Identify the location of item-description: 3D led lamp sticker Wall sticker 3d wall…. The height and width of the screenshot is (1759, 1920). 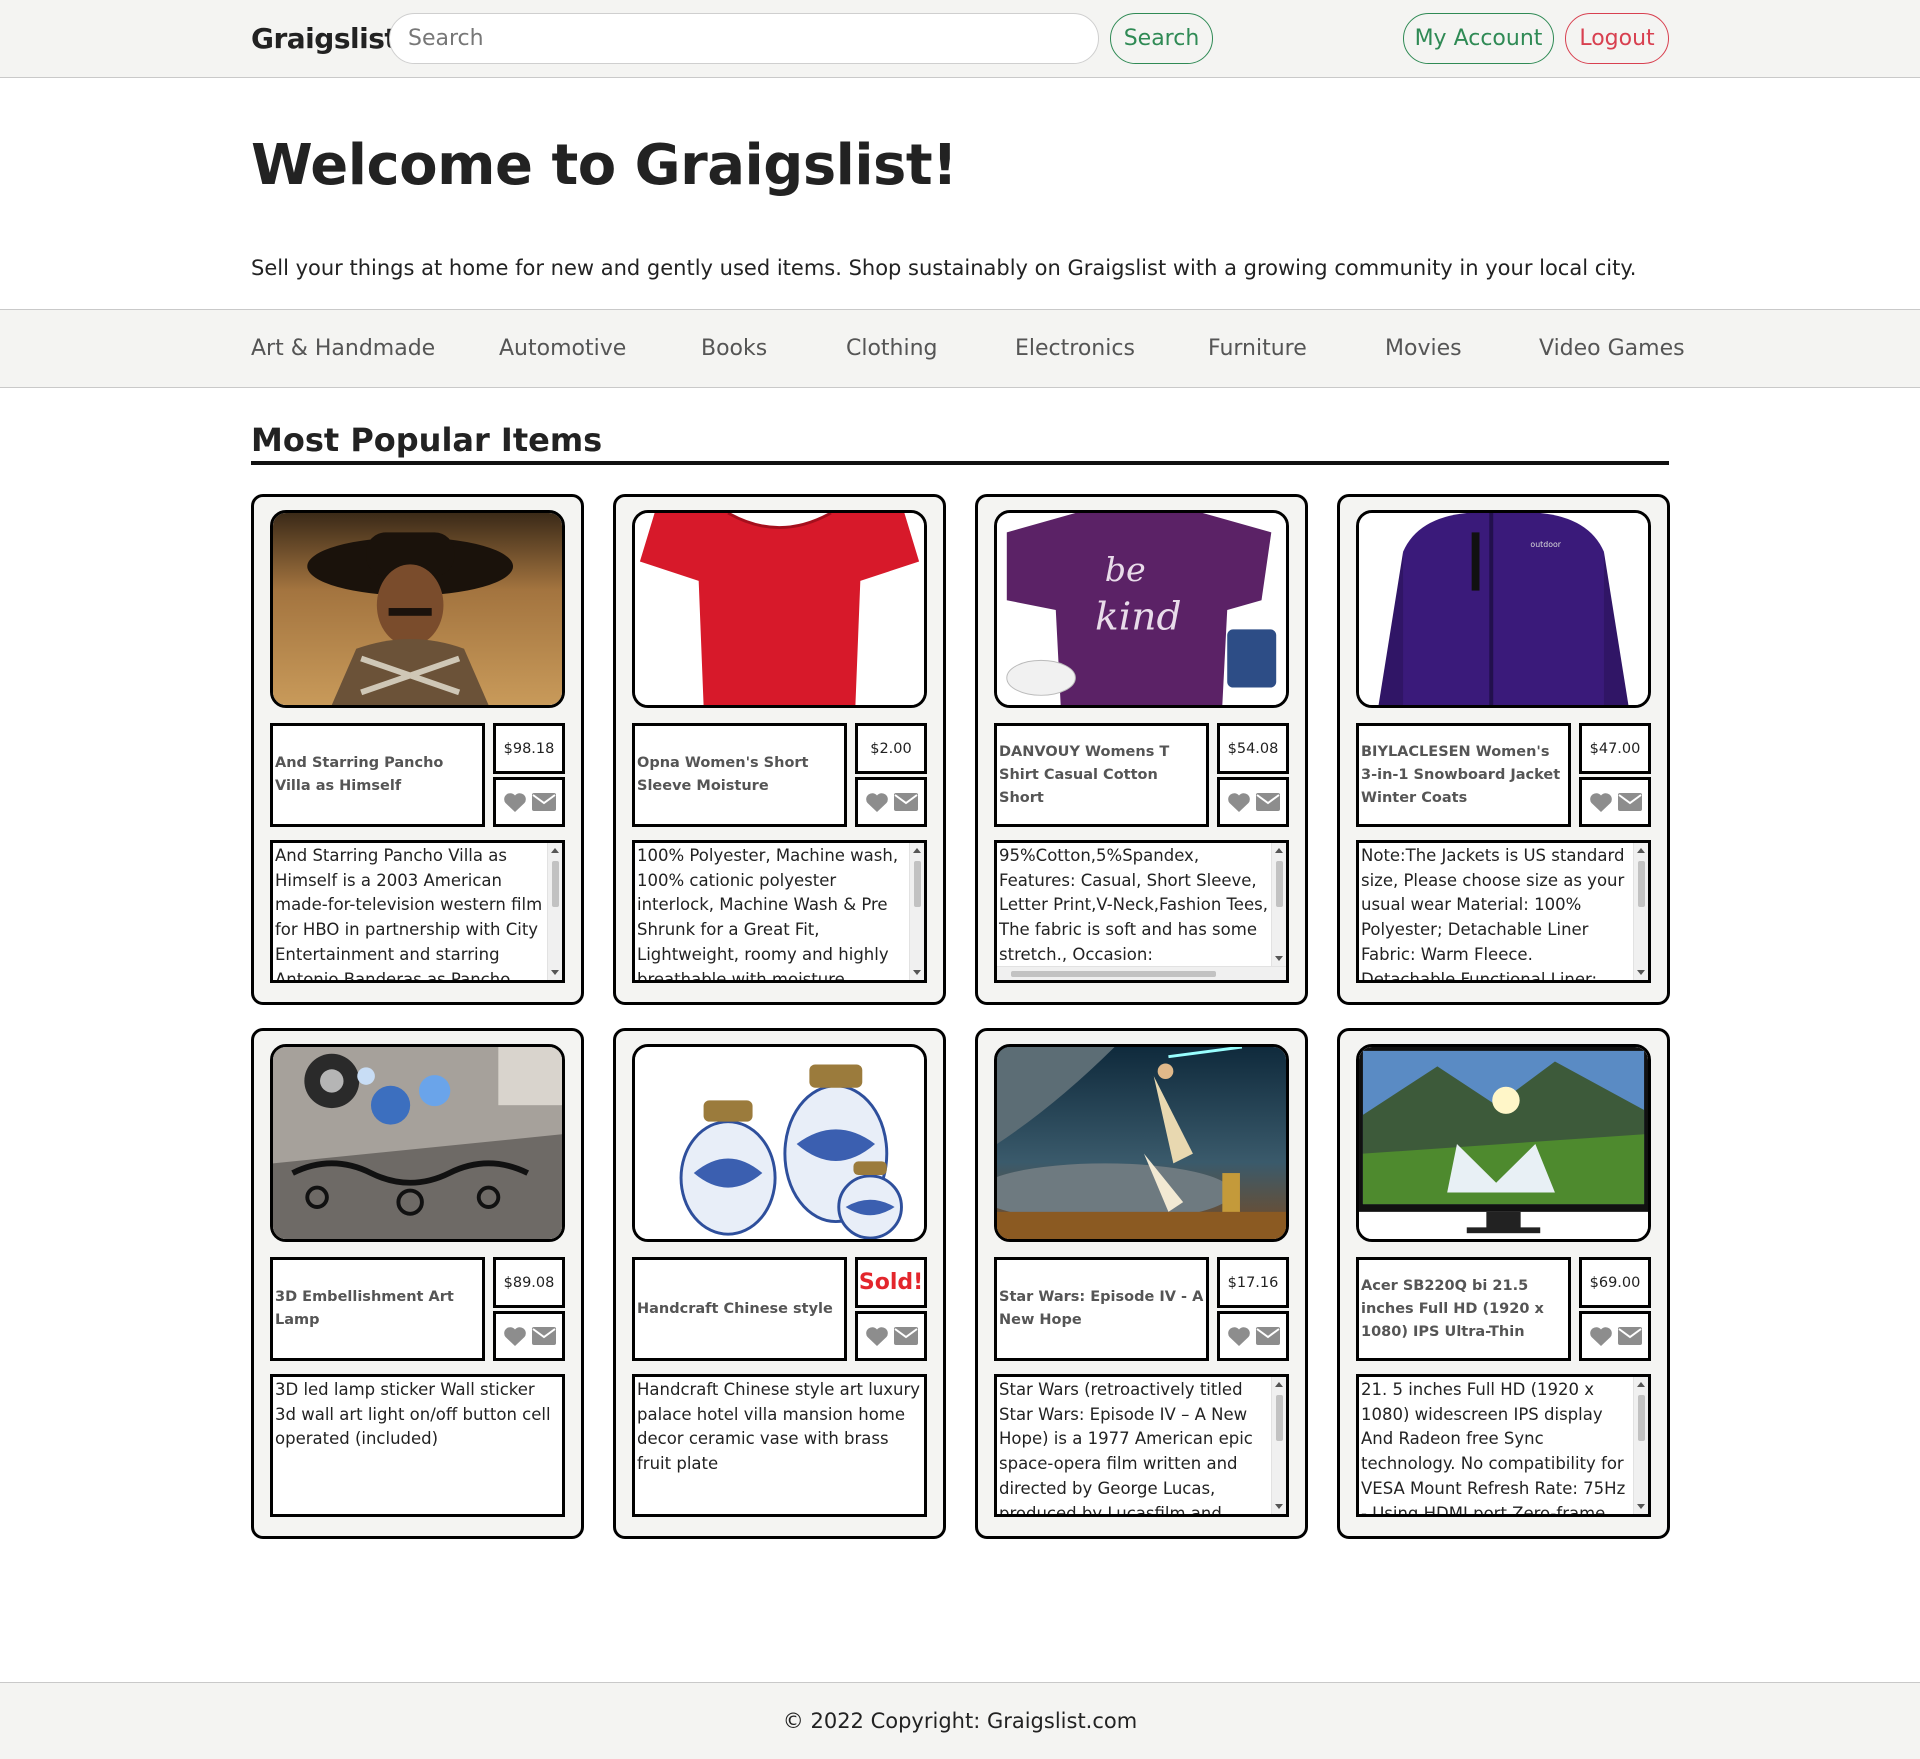
(417, 1445).